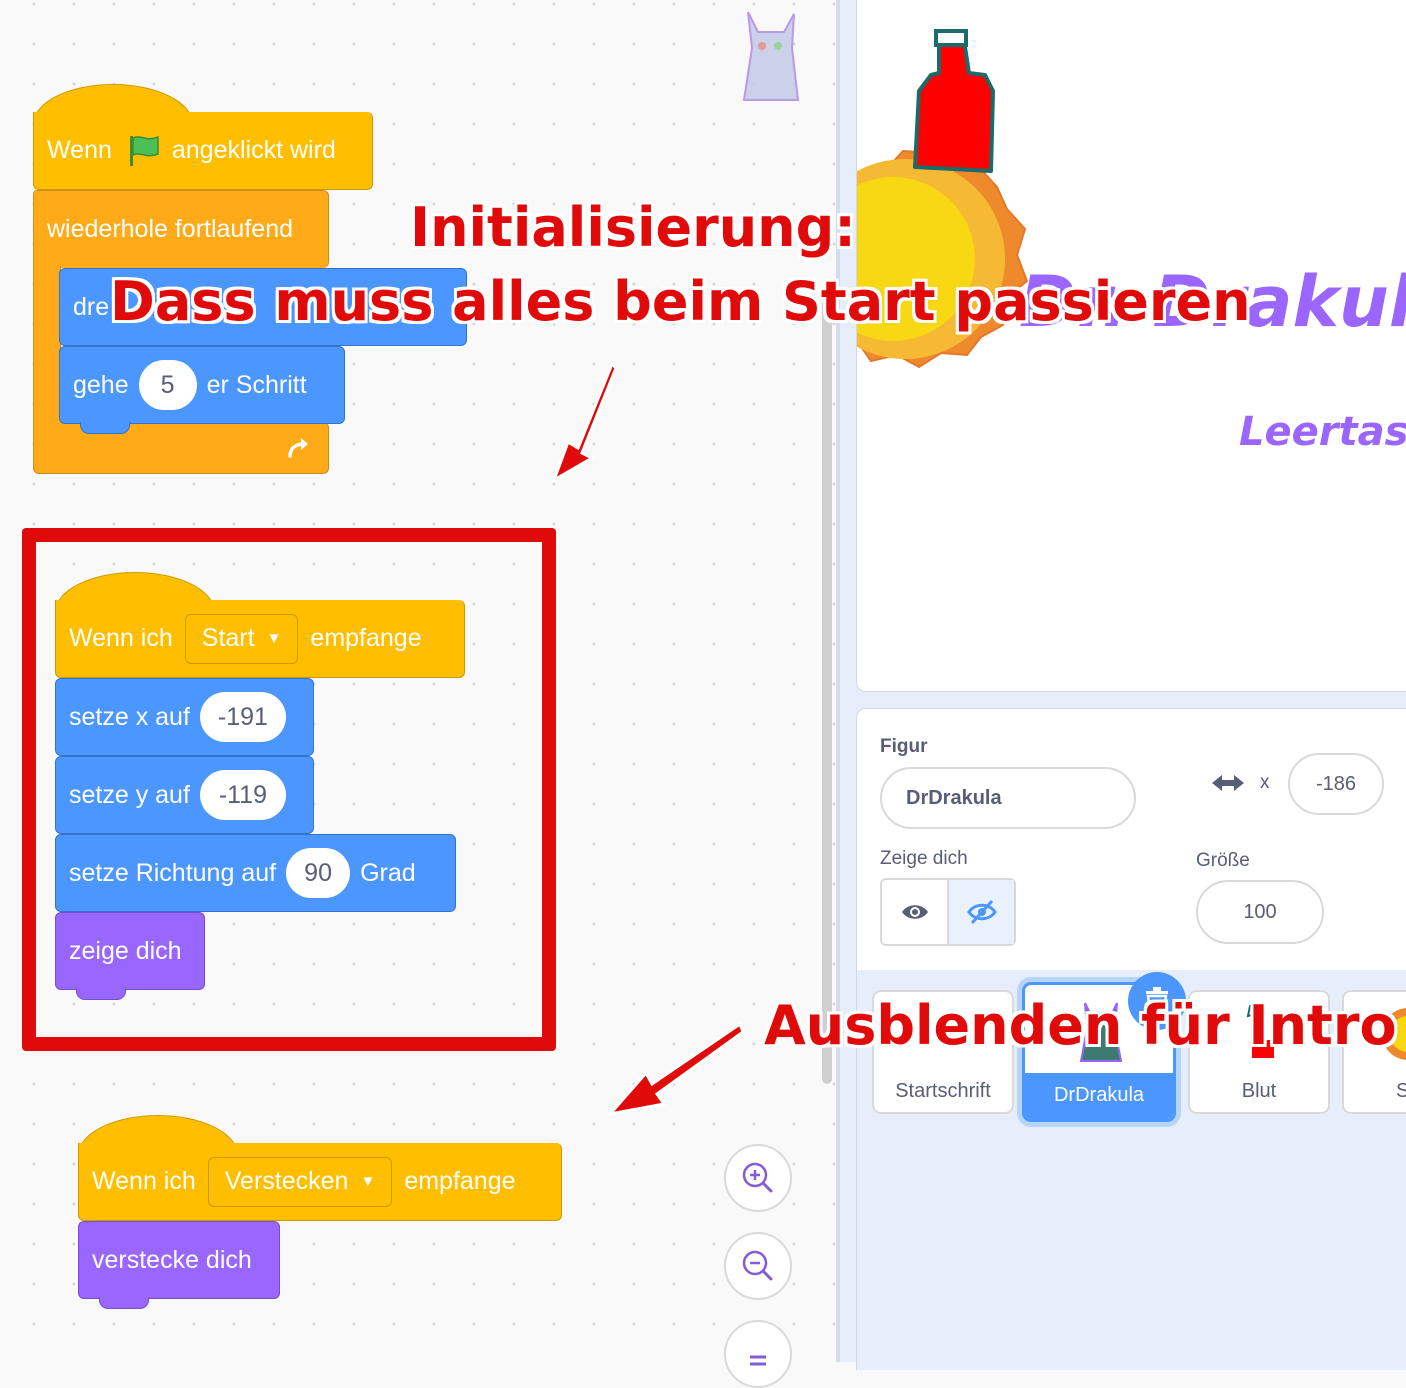 The width and height of the screenshot is (1406, 1388). I want to click on sprite-preview-ghost, so click(771, 56).